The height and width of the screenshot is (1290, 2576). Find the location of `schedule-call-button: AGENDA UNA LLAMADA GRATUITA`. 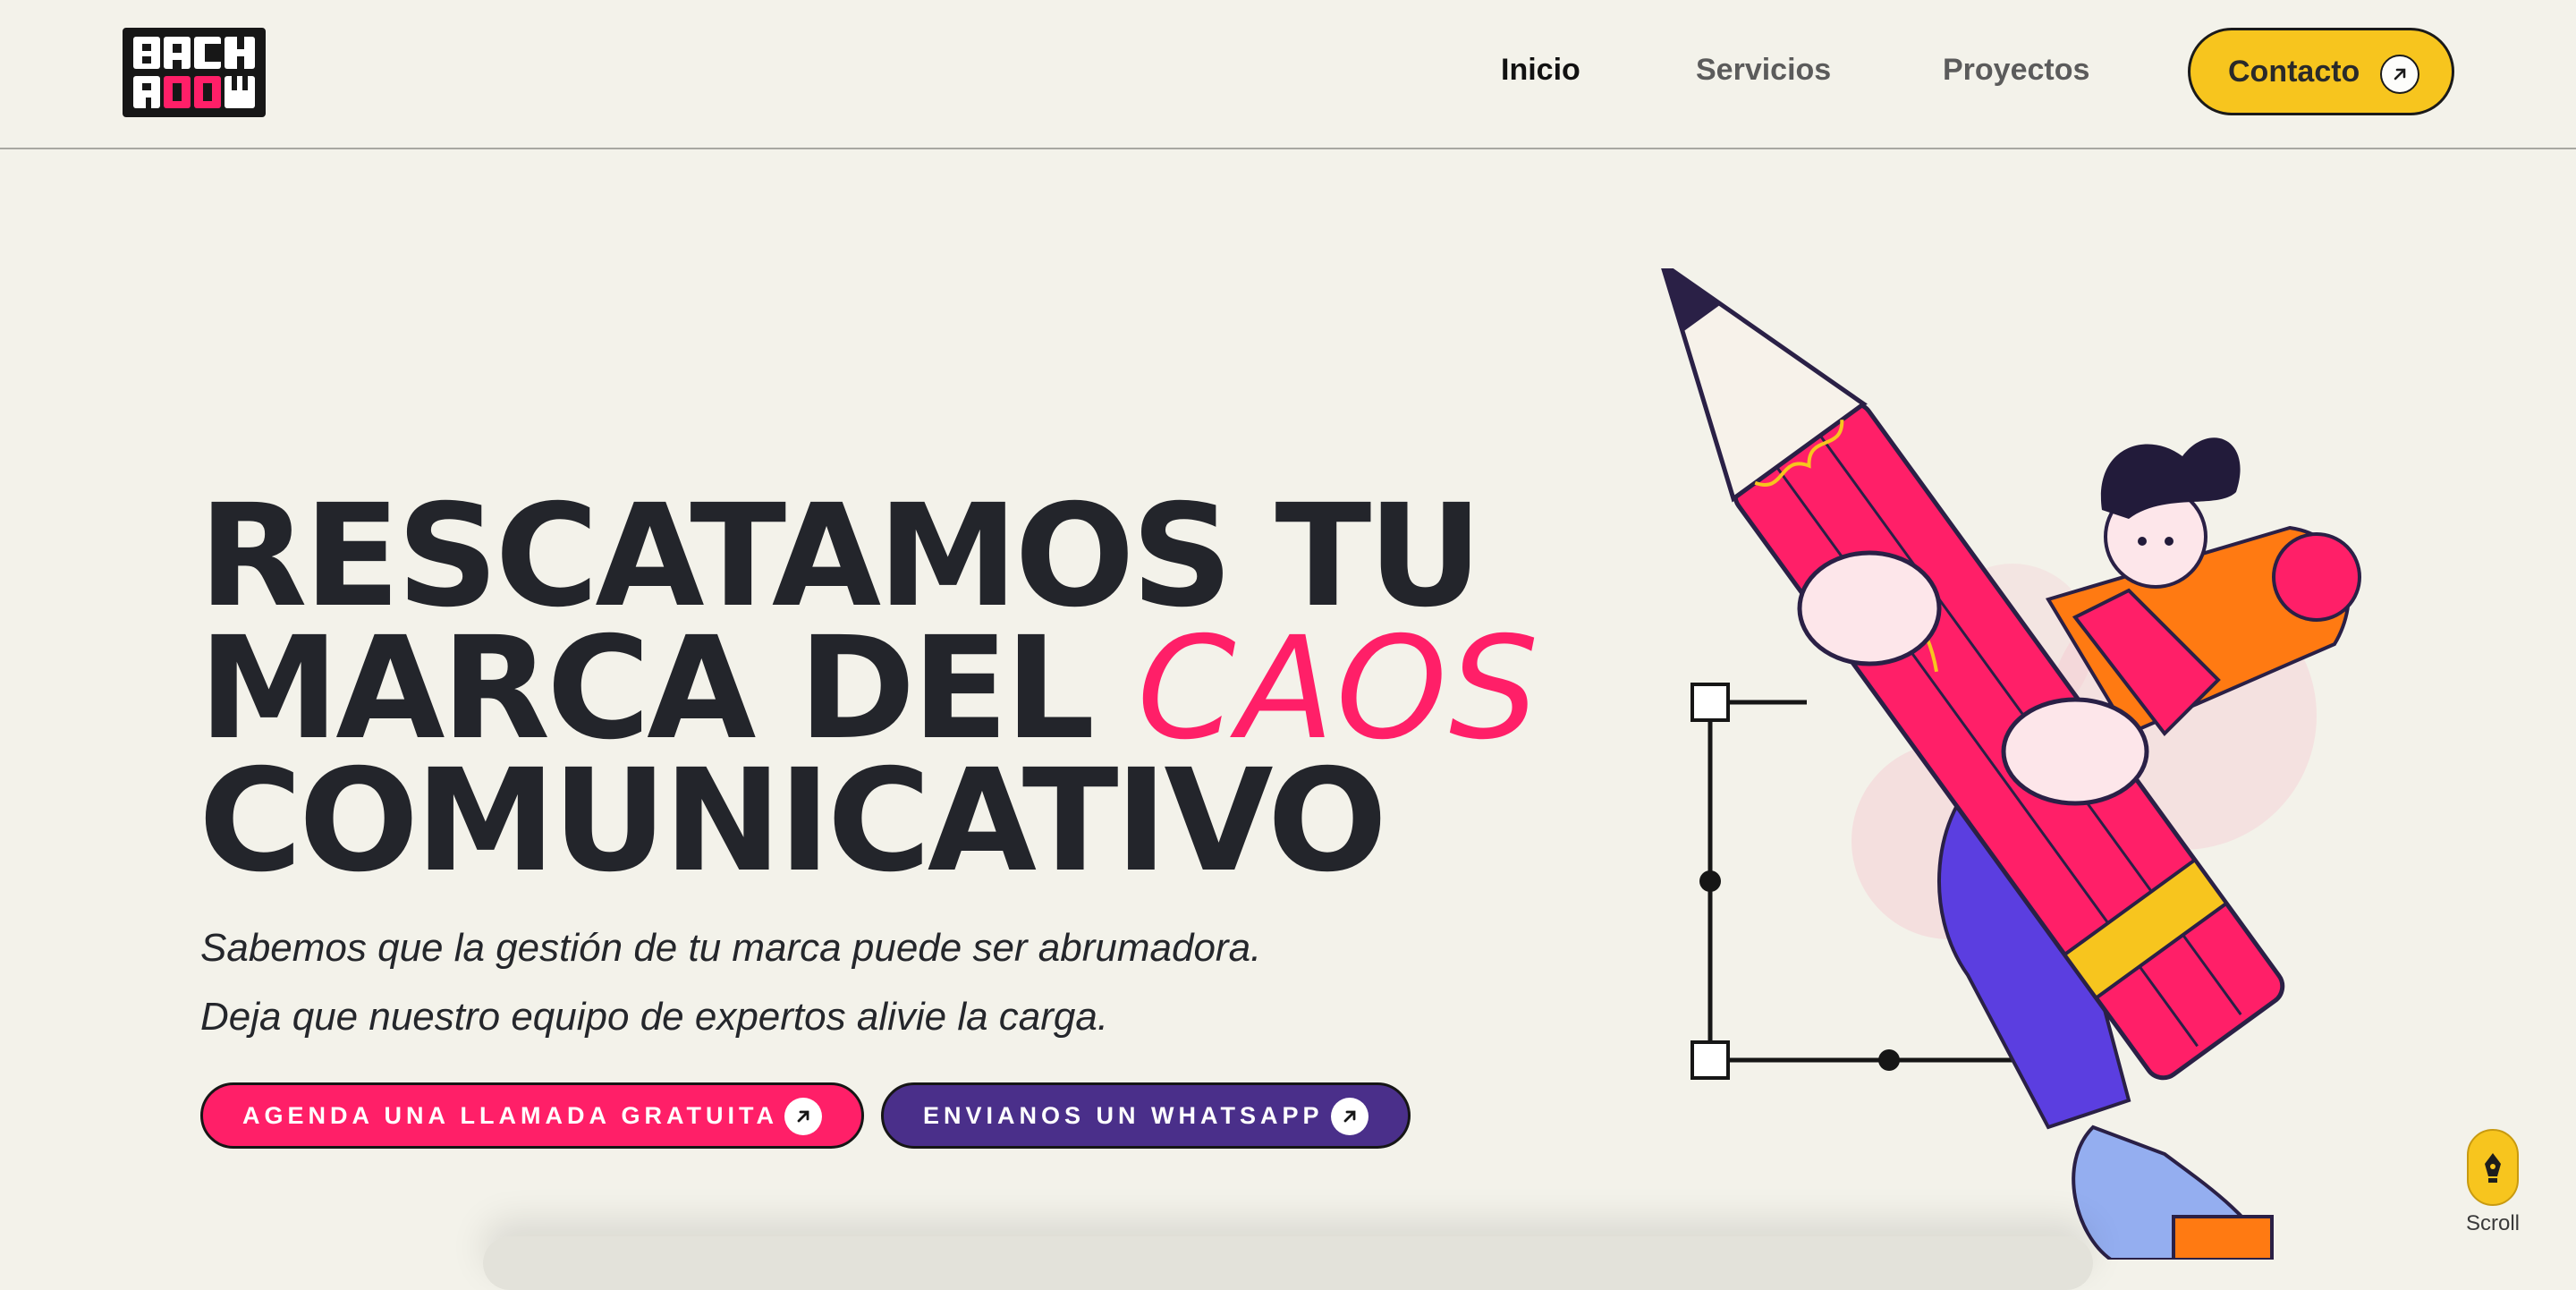

schedule-call-button: AGENDA UNA LLAMADA GRATUITA is located at coordinates (532, 1115).